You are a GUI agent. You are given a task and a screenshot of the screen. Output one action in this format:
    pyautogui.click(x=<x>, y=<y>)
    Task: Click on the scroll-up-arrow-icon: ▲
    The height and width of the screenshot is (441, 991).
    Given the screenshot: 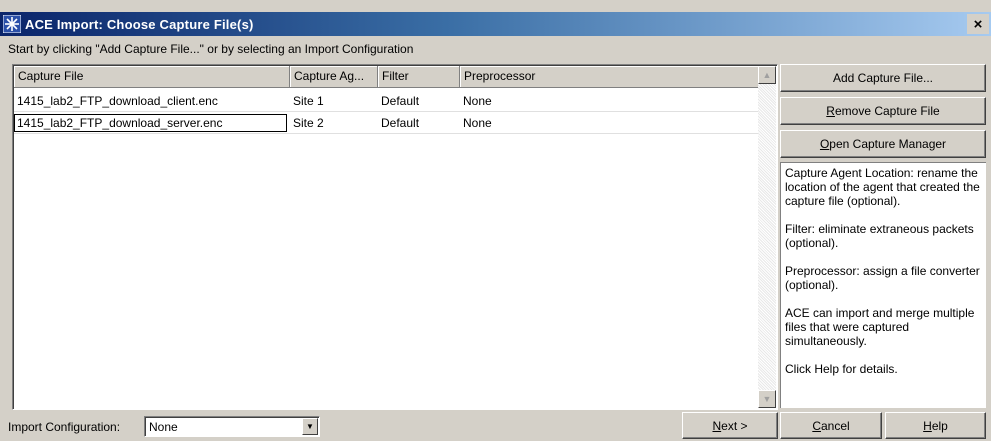 What is the action you would take?
    pyautogui.click(x=767, y=75)
    